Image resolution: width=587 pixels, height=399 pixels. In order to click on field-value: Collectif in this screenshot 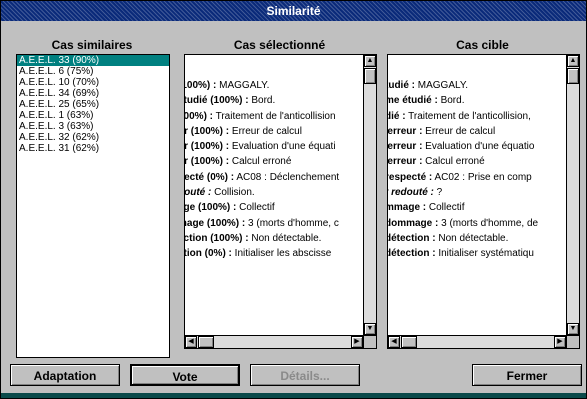, I will do `click(255, 208)`.